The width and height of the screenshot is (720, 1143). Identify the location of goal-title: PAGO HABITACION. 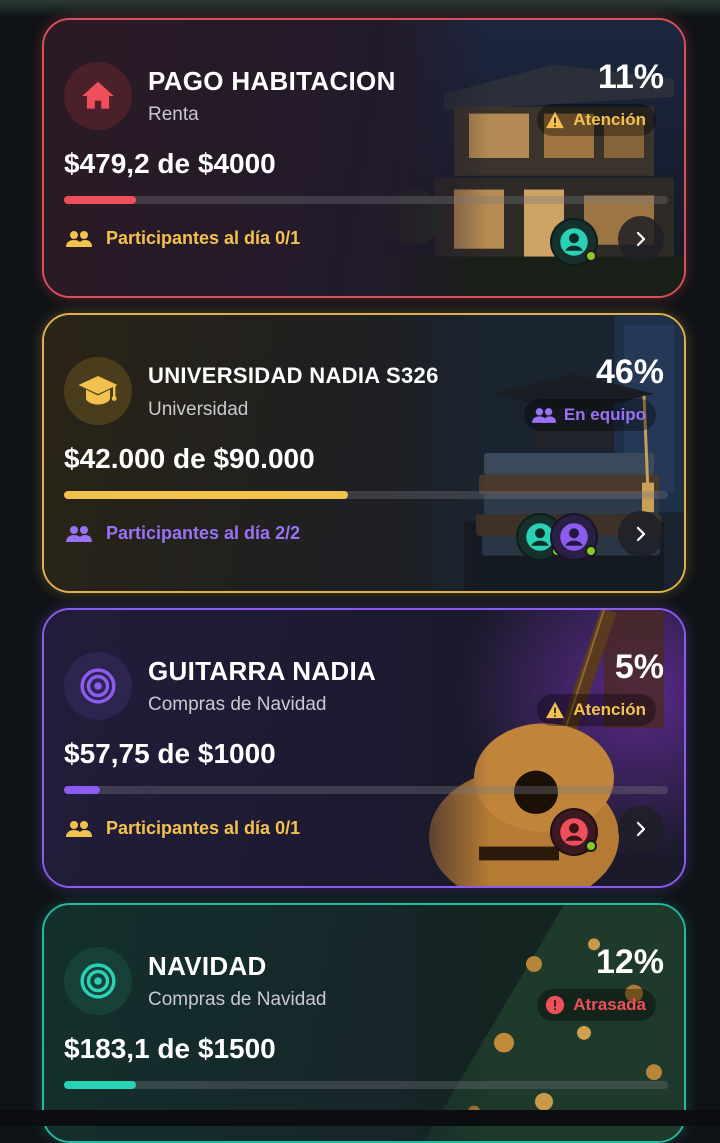
(272, 81).